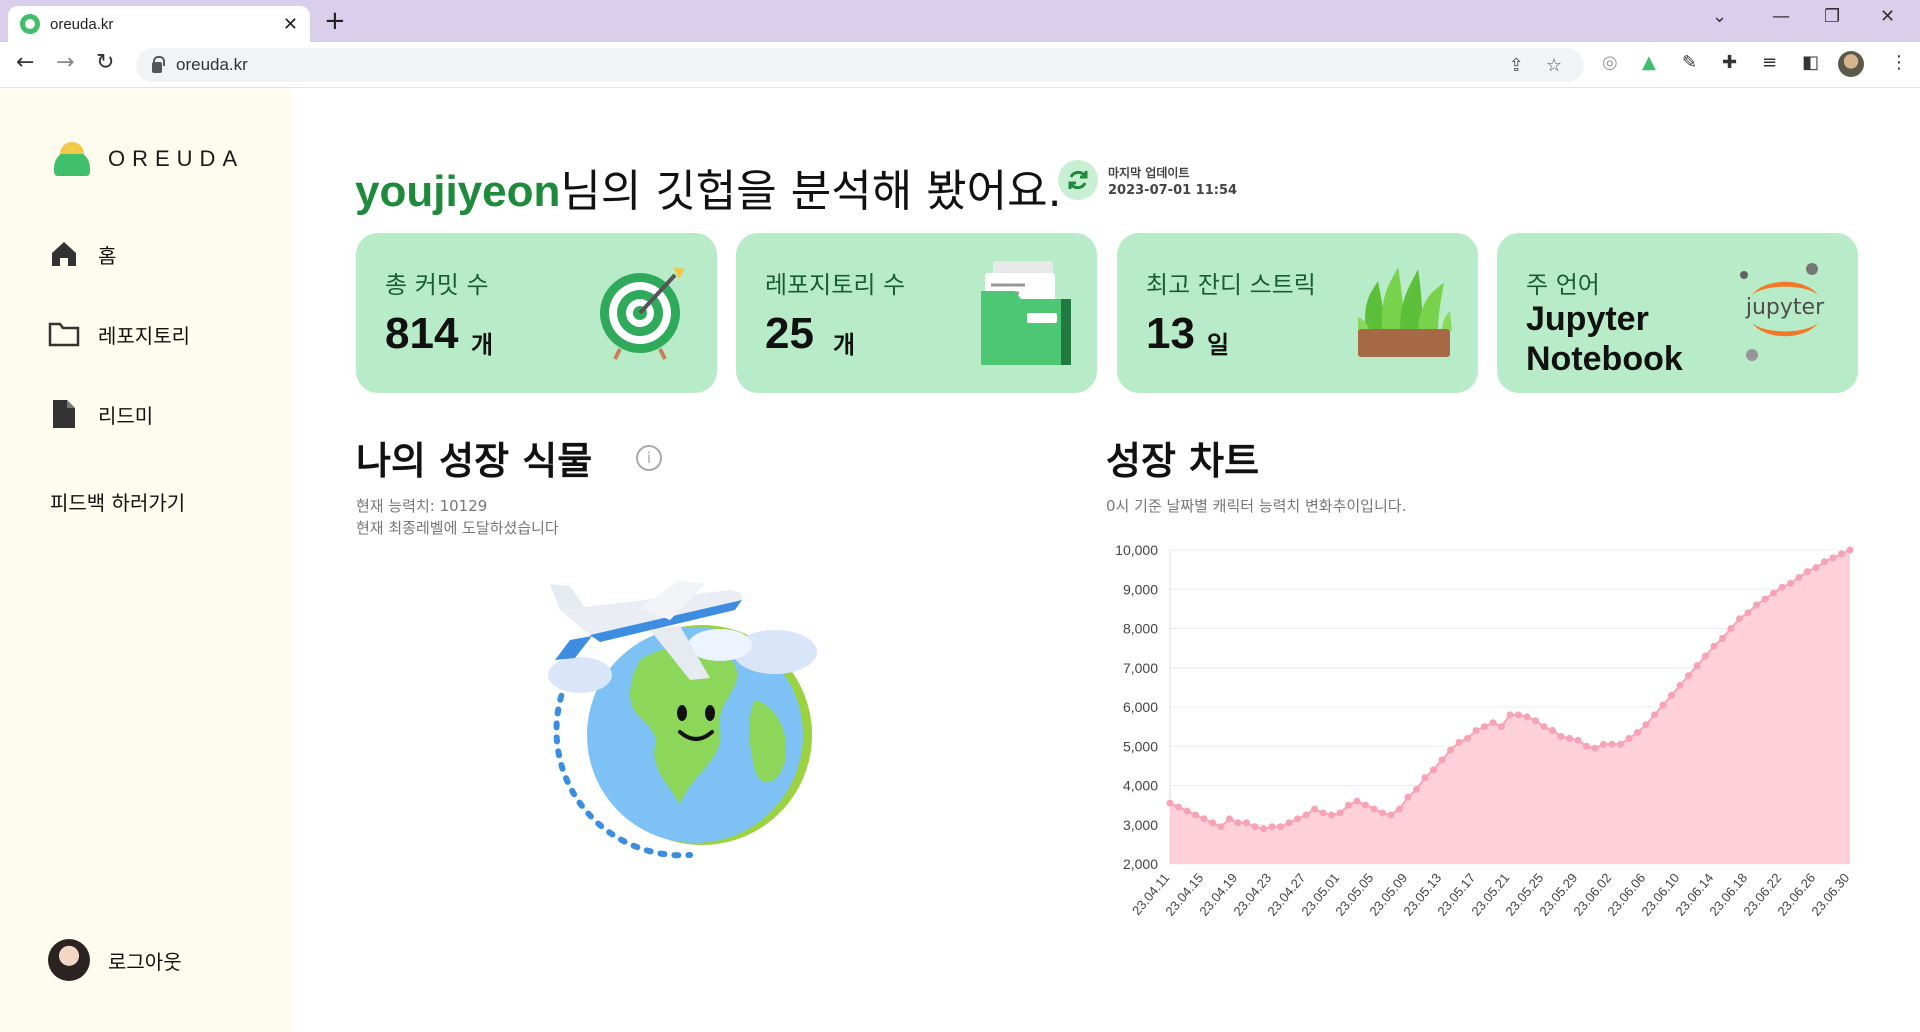  Describe the element at coordinates (1140, 864) in the screenshot. I see `y-tick-label: 2,000` at that location.